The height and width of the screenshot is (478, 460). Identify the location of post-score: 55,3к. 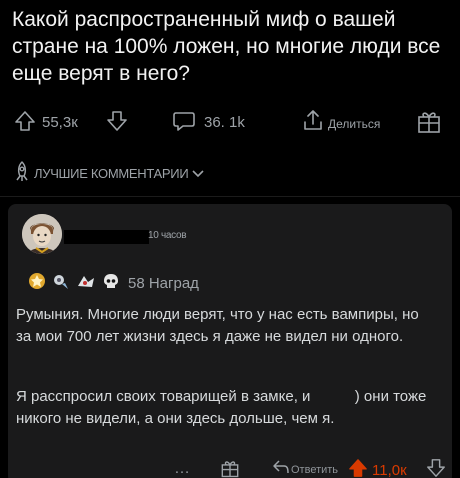
(60, 122).